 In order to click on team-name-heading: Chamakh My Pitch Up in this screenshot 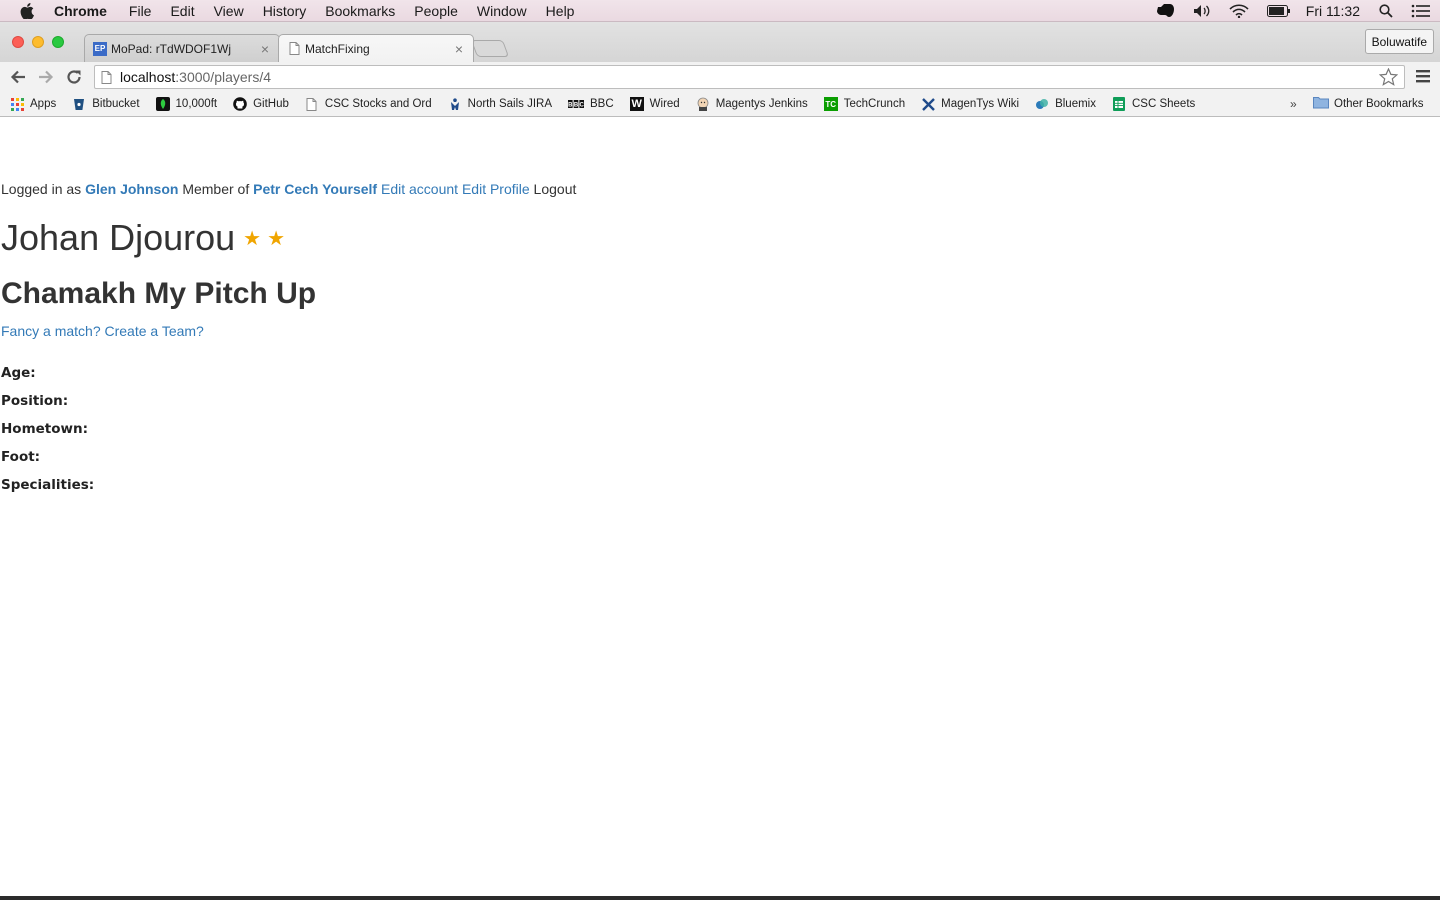, I will do `click(159, 293)`.